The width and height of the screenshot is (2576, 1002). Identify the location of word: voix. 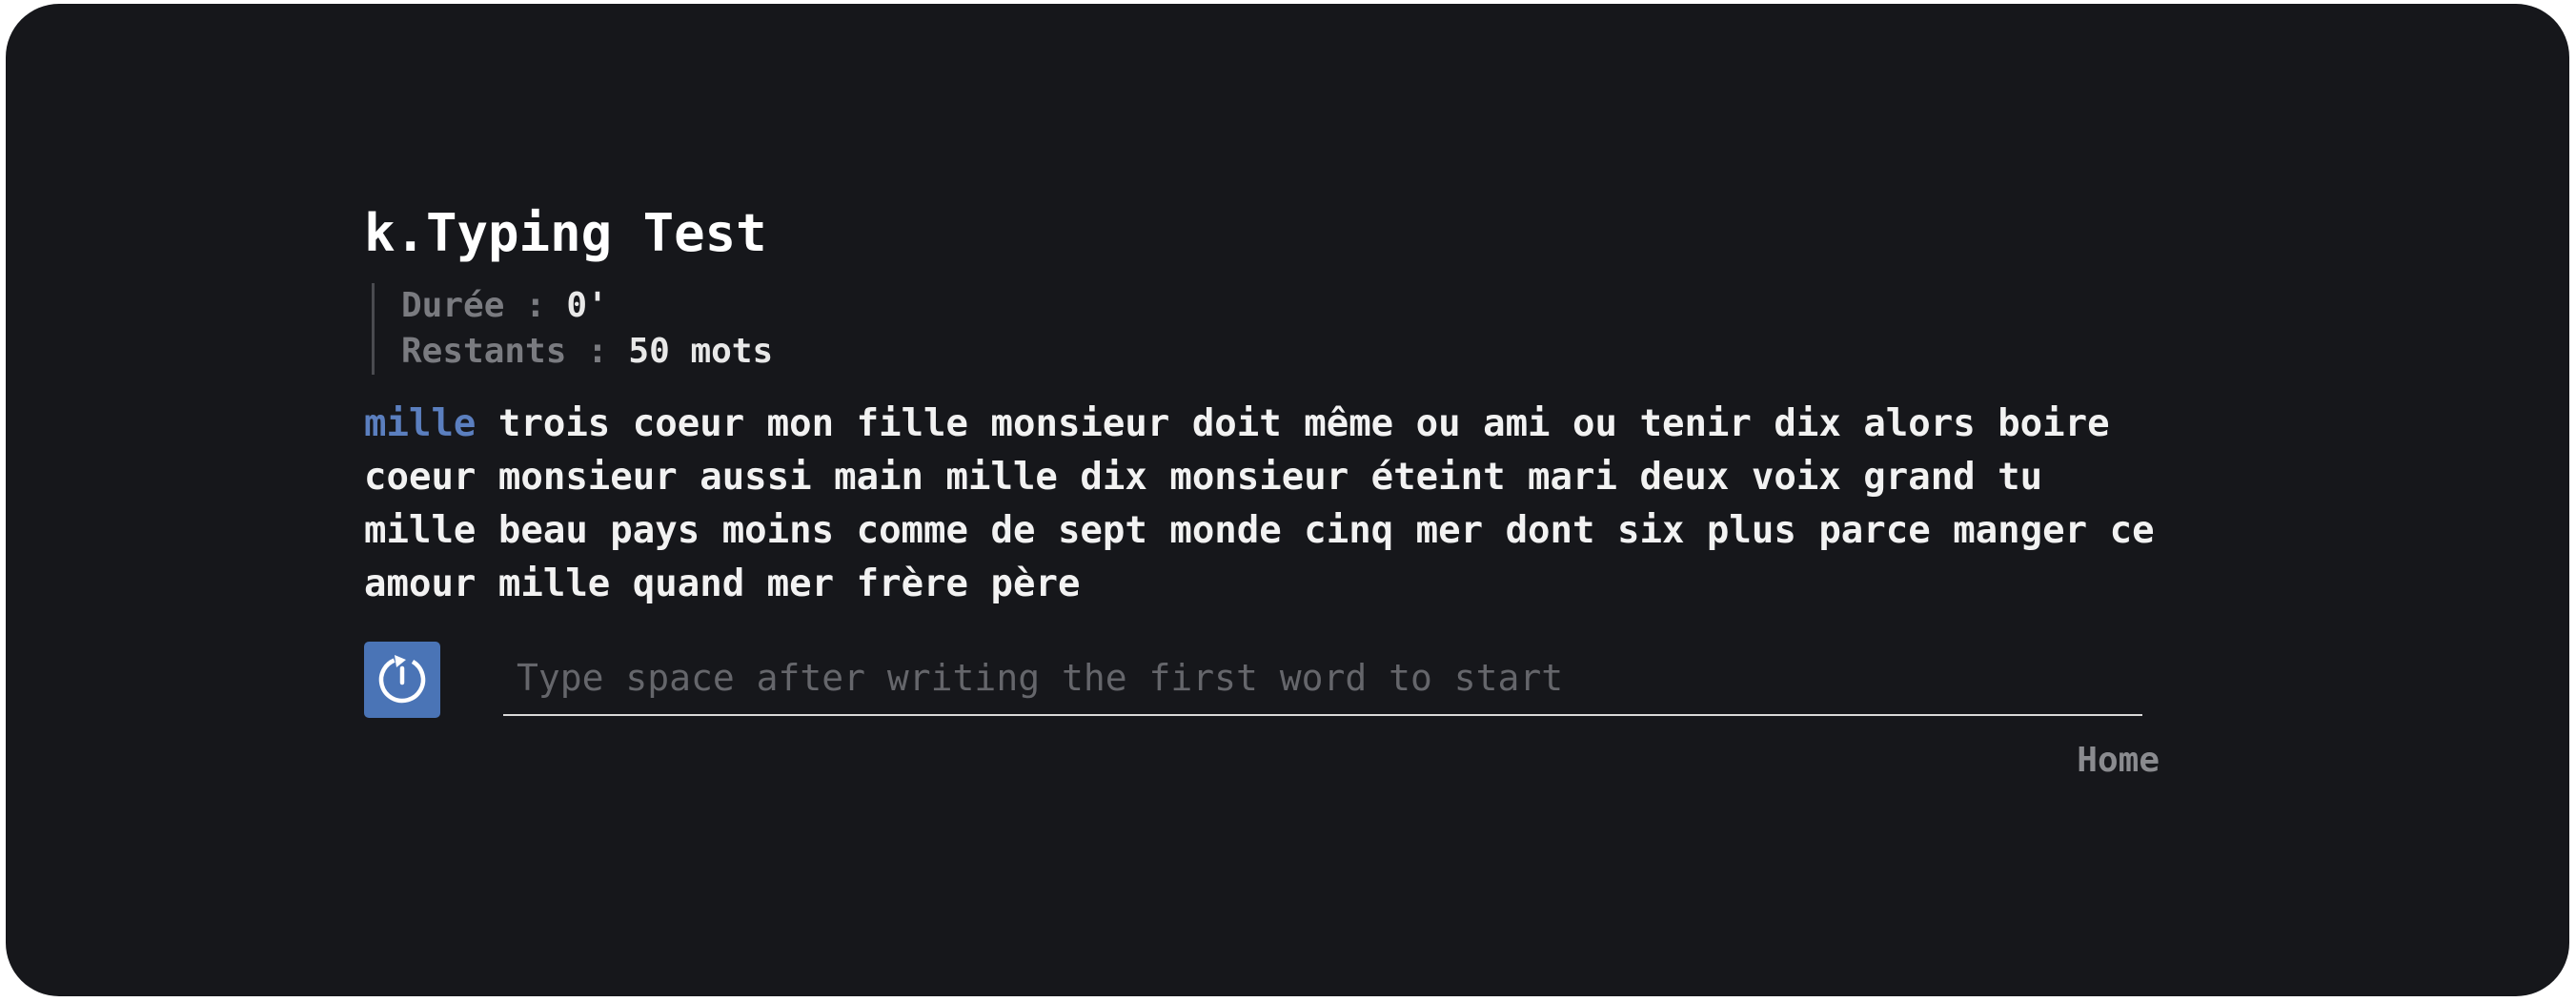
(1796, 478).